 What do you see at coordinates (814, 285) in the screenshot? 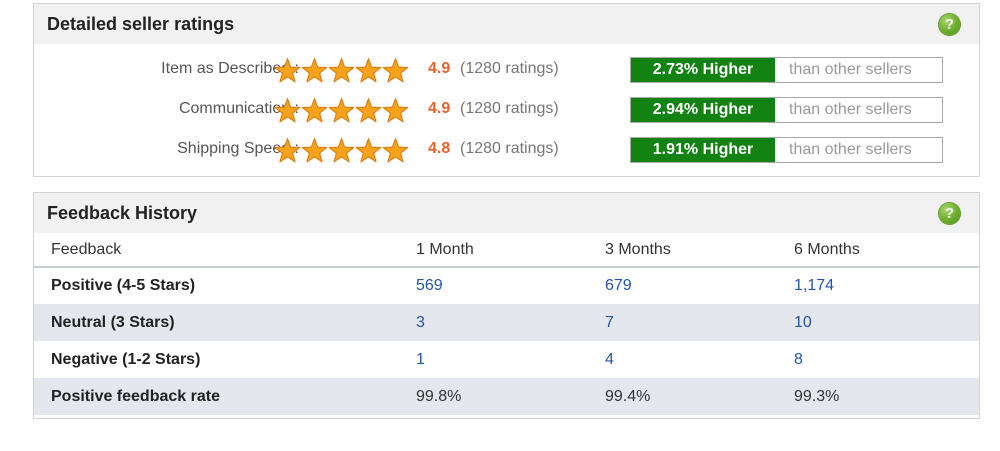
I see `feedback-count-link: 1,174` at bounding box center [814, 285].